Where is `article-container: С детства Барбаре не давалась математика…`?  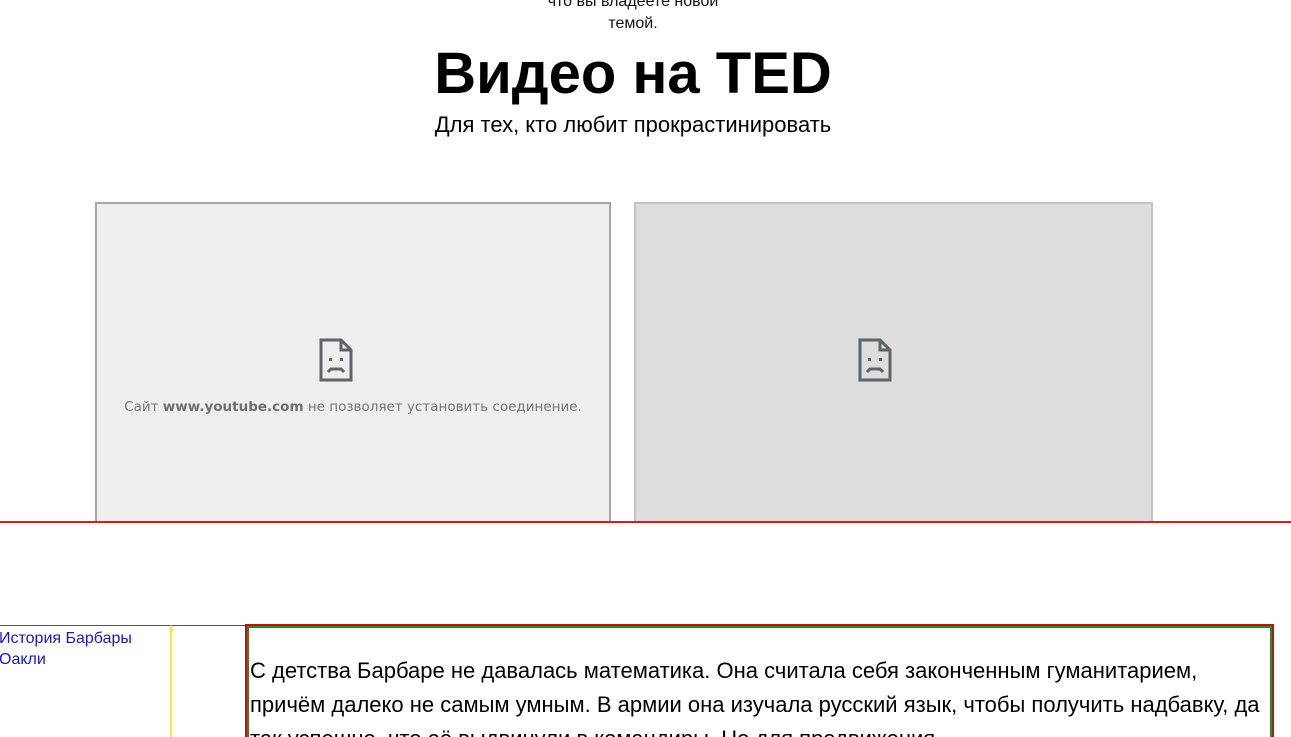
article-container: С детства Барбаре не давалась математика… is located at coordinates (759, 680).